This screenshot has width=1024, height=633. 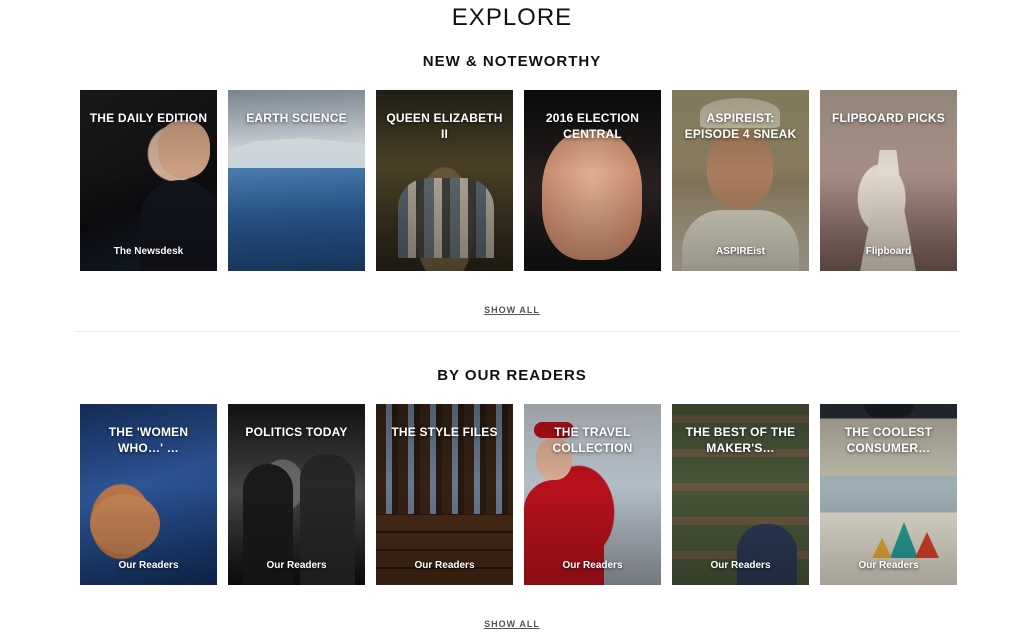 What do you see at coordinates (517, 331) in the screenshot?
I see `section-divider` at bounding box center [517, 331].